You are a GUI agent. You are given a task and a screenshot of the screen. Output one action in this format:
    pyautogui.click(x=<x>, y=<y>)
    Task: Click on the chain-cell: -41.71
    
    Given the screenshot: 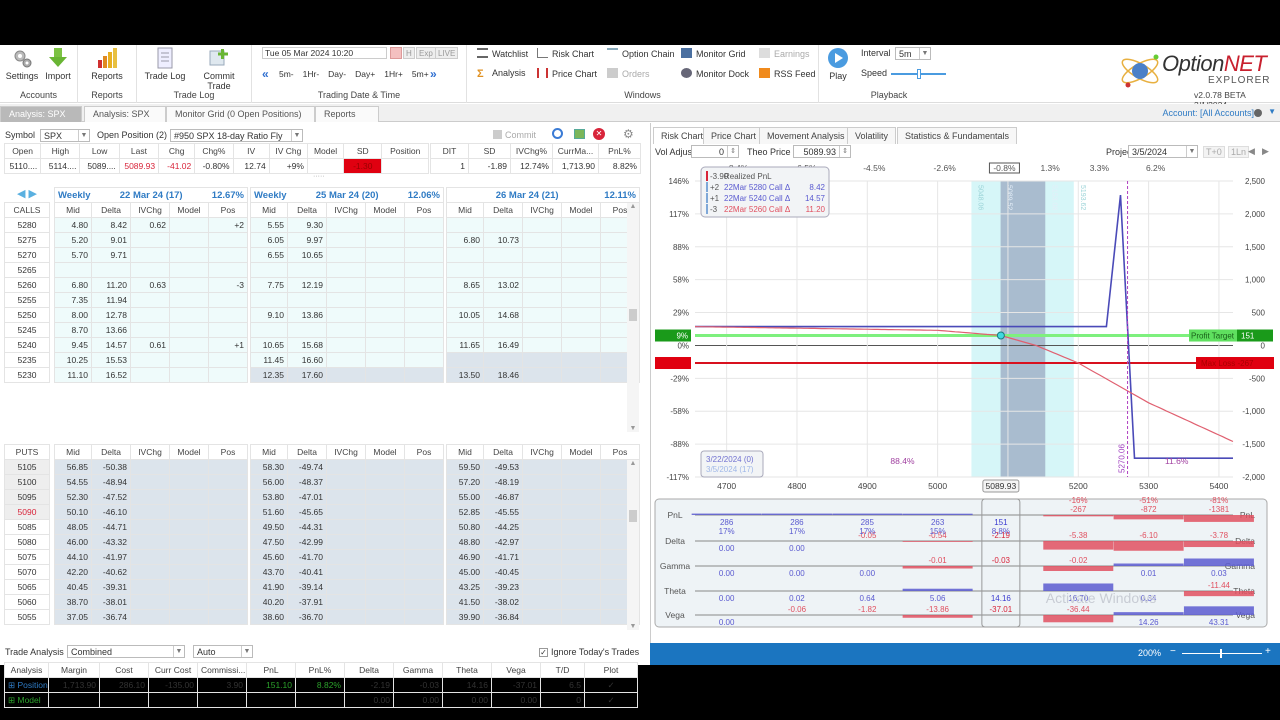 What is the action you would take?
    pyautogui.click(x=503, y=557)
    